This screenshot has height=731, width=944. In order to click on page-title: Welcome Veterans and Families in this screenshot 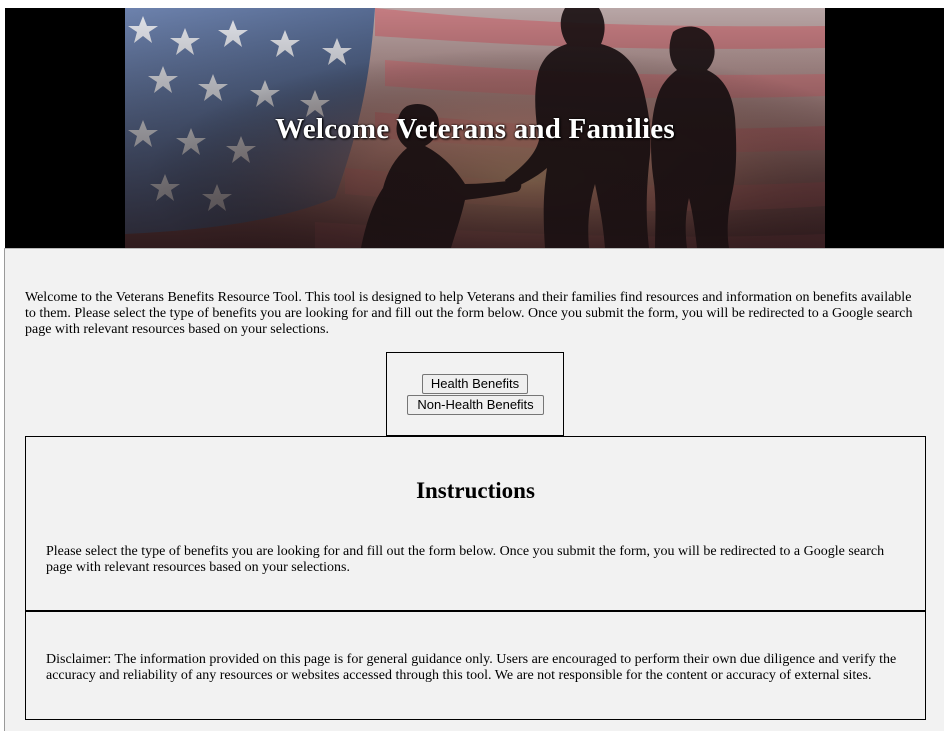, I will do `click(475, 129)`.